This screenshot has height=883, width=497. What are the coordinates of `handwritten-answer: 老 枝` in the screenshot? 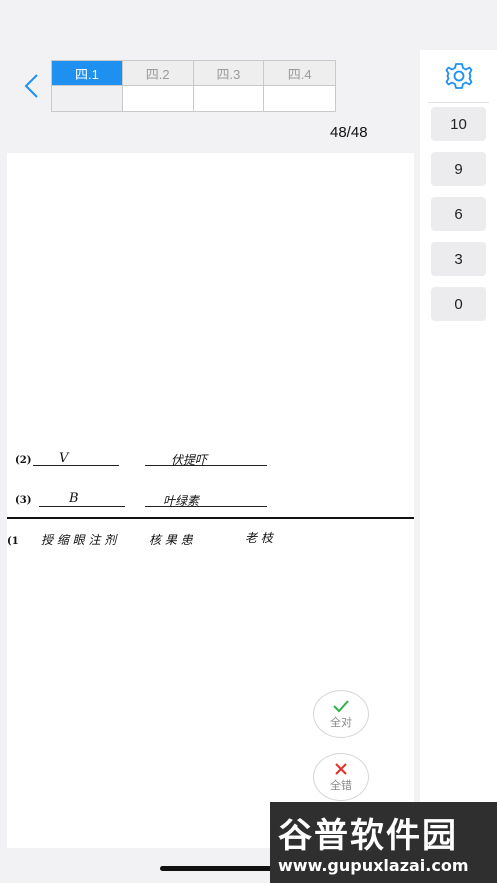 It's located at (259, 538).